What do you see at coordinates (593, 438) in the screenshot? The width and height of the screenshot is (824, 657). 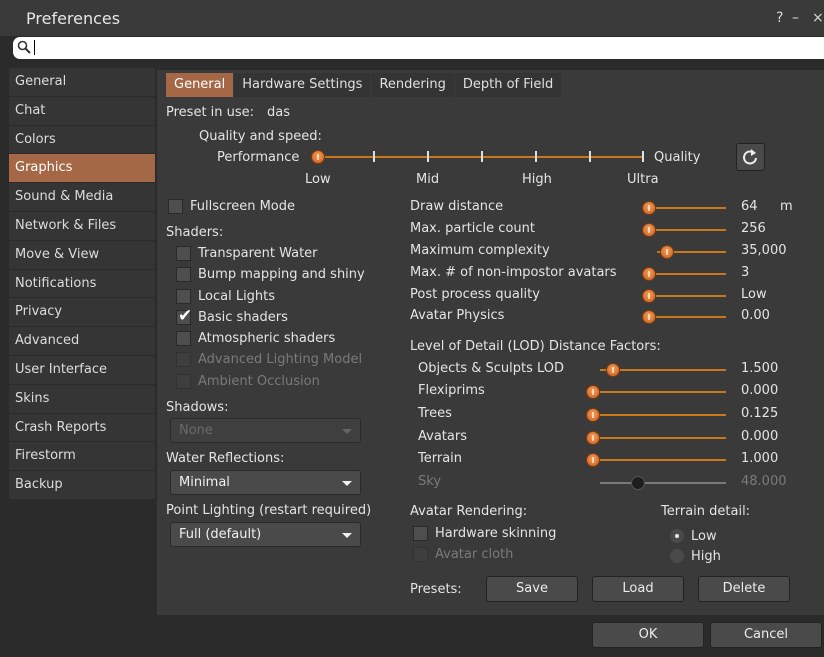 I see `avatars-slider-thumb` at bounding box center [593, 438].